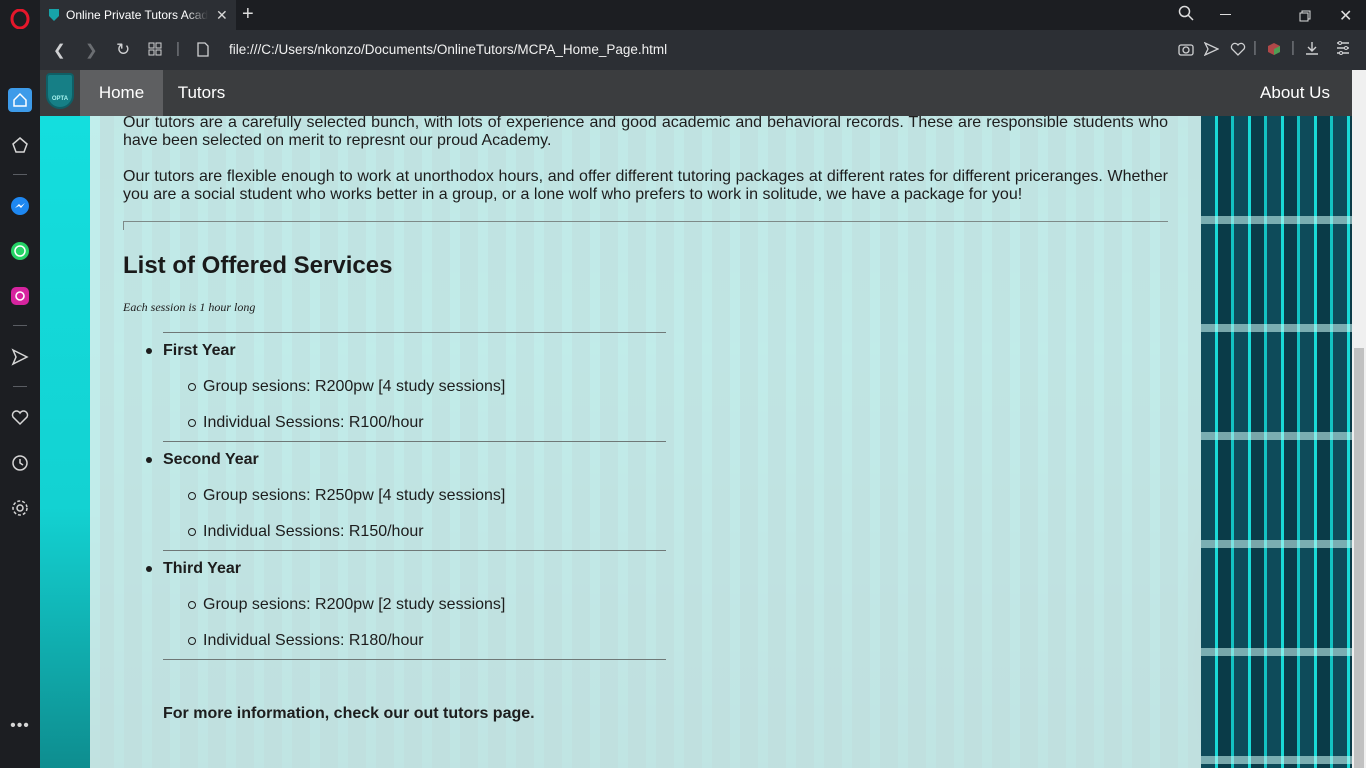 The width and height of the screenshot is (1366, 768). Describe the element at coordinates (1225, 14) in the screenshot. I see `minimize-icon` at that location.